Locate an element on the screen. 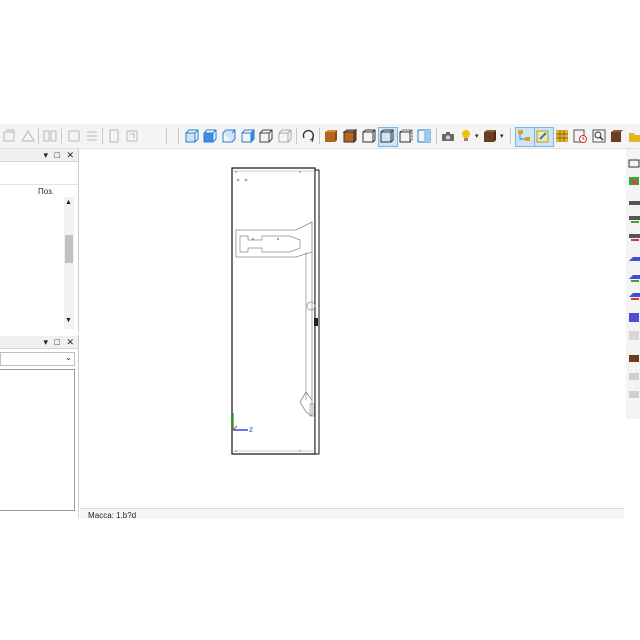 Image resolution: width=640 pixels, height=640 pixels. view-cube-front-icon is located at coordinates (192, 136).